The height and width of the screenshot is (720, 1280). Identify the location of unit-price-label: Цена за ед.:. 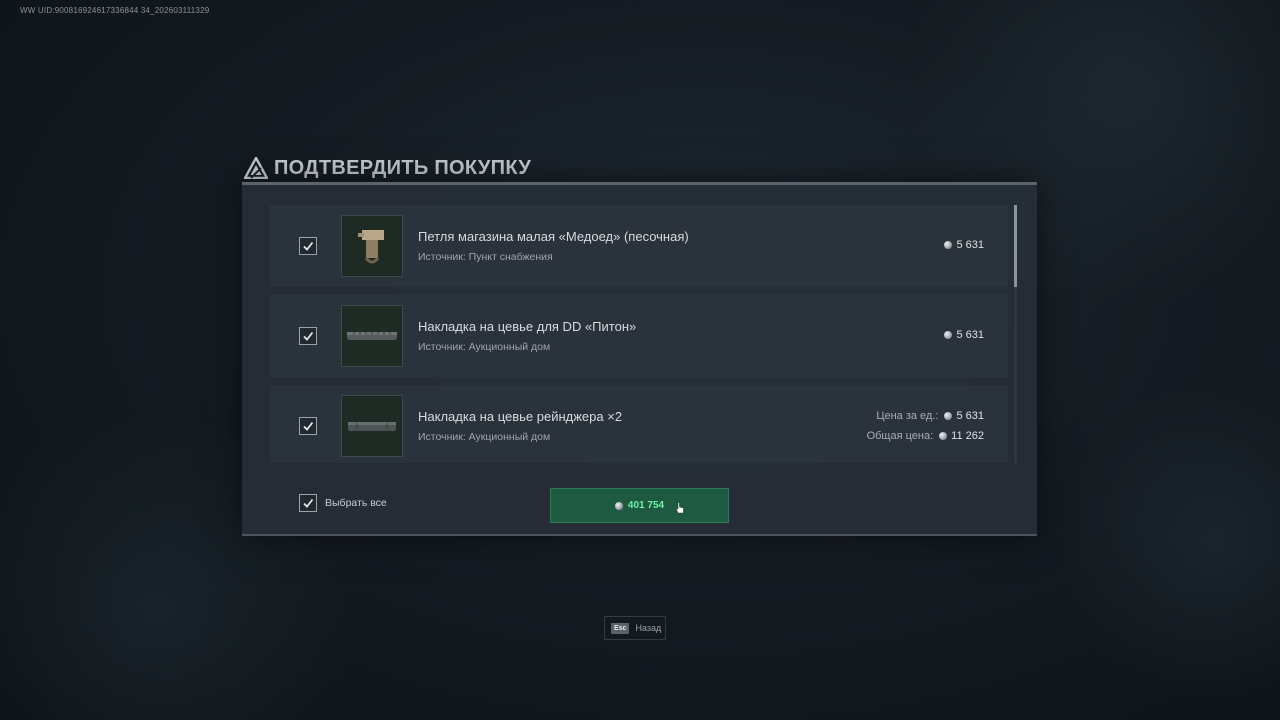
(907, 416).